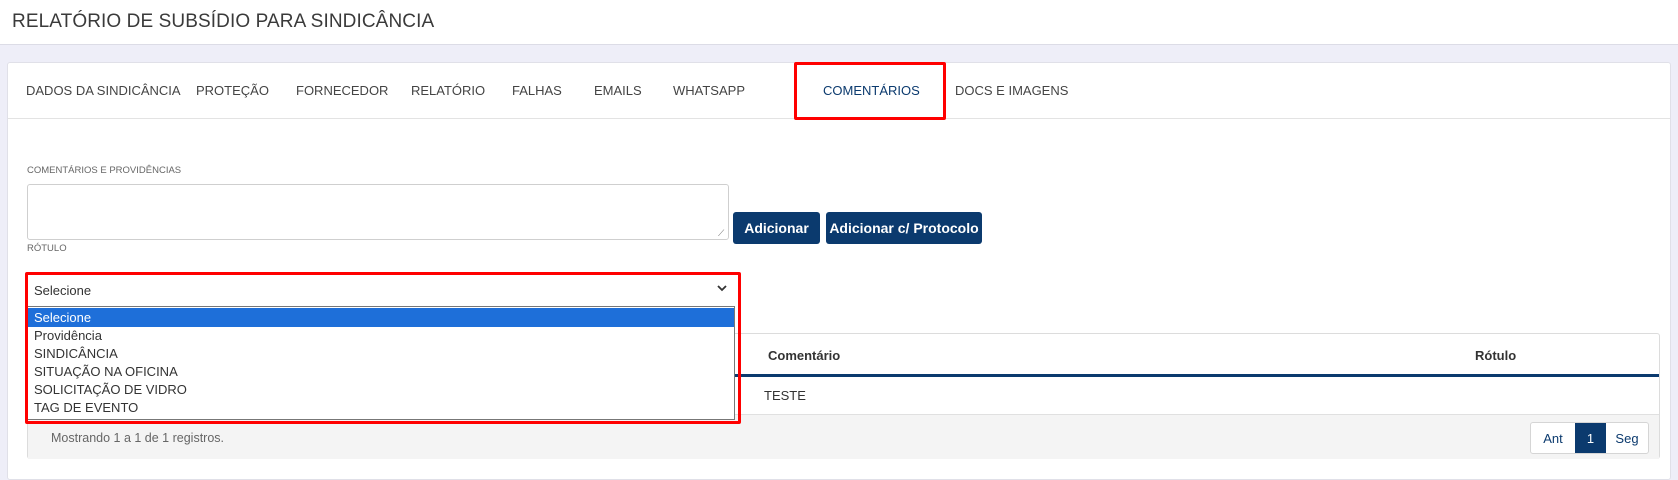 This screenshot has height=480, width=1678. I want to click on rotulo-select-value: Selecione, so click(63, 290).